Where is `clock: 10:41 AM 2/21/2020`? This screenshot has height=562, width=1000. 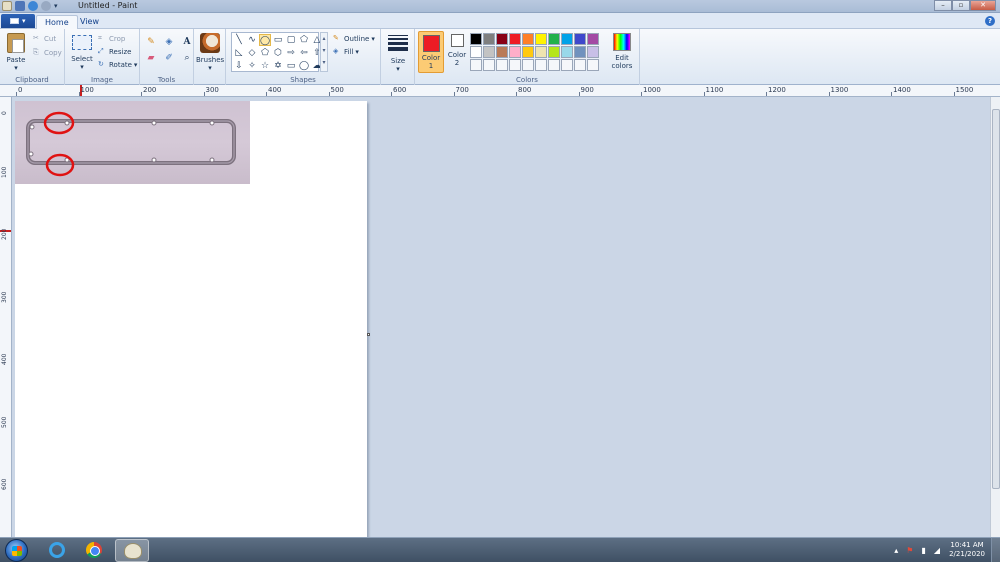 clock: 10:41 AM 2/21/2020 is located at coordinates (967, 550).